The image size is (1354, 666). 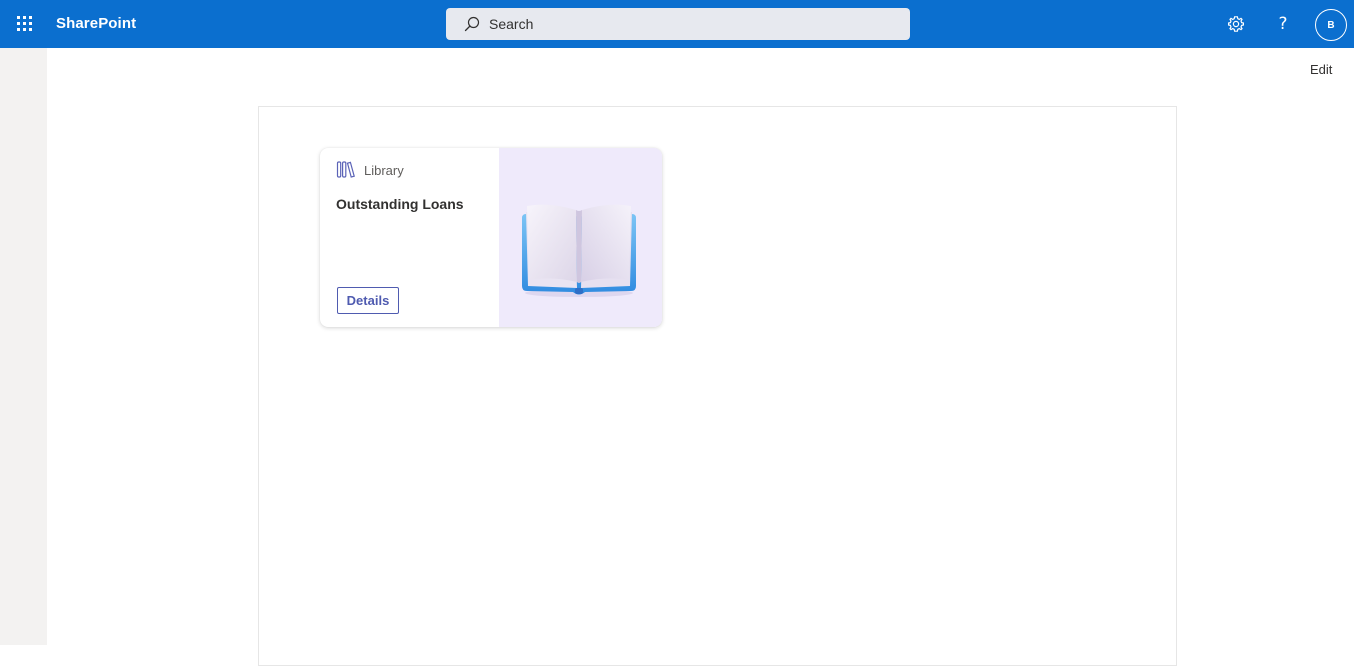 What do you see at coordinates (24, 24) in the screenshot?
I see `app-launcher-icon` at bounding box center [24, 24].